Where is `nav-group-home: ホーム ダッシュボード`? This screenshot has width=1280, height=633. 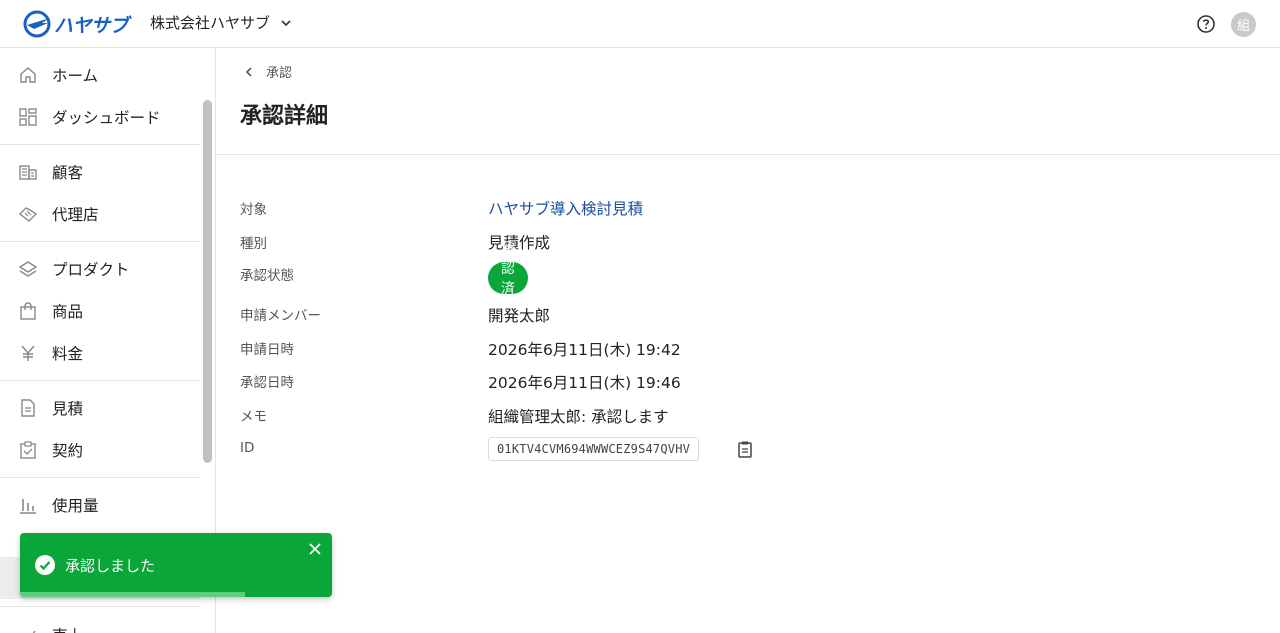
nav-group-home: ホーム ダッシュボード is located at coordinates (100, 96).